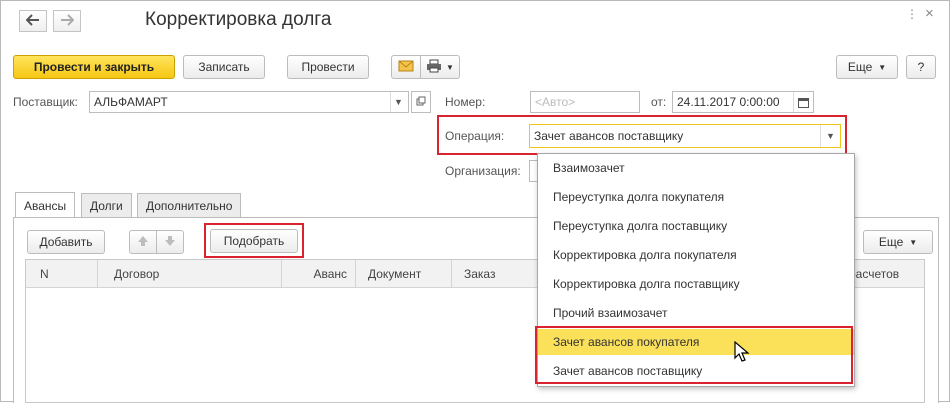 The height and width of the screenshot is (403, 950). I want to click on table-more-button: Еще ▼, so click(898, 242).